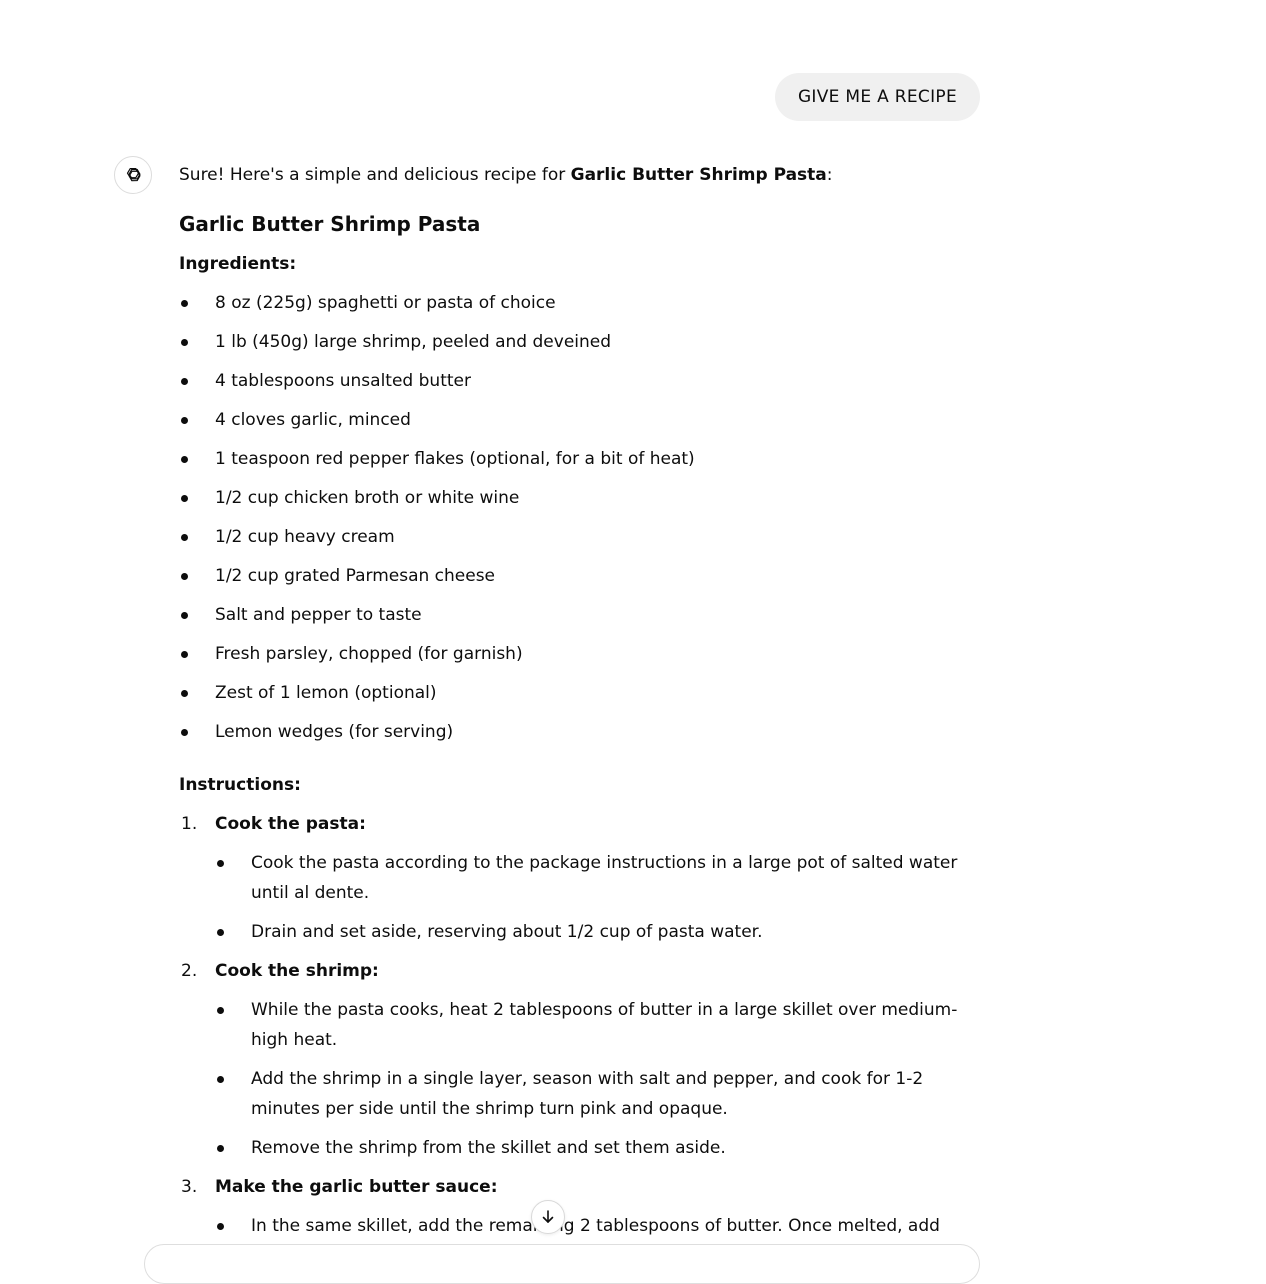 The image size is (1266, 1284). Describe the element at coordinates (240, 785) in the screenshot. I see `instructions-heading: Instructions:` at that location.